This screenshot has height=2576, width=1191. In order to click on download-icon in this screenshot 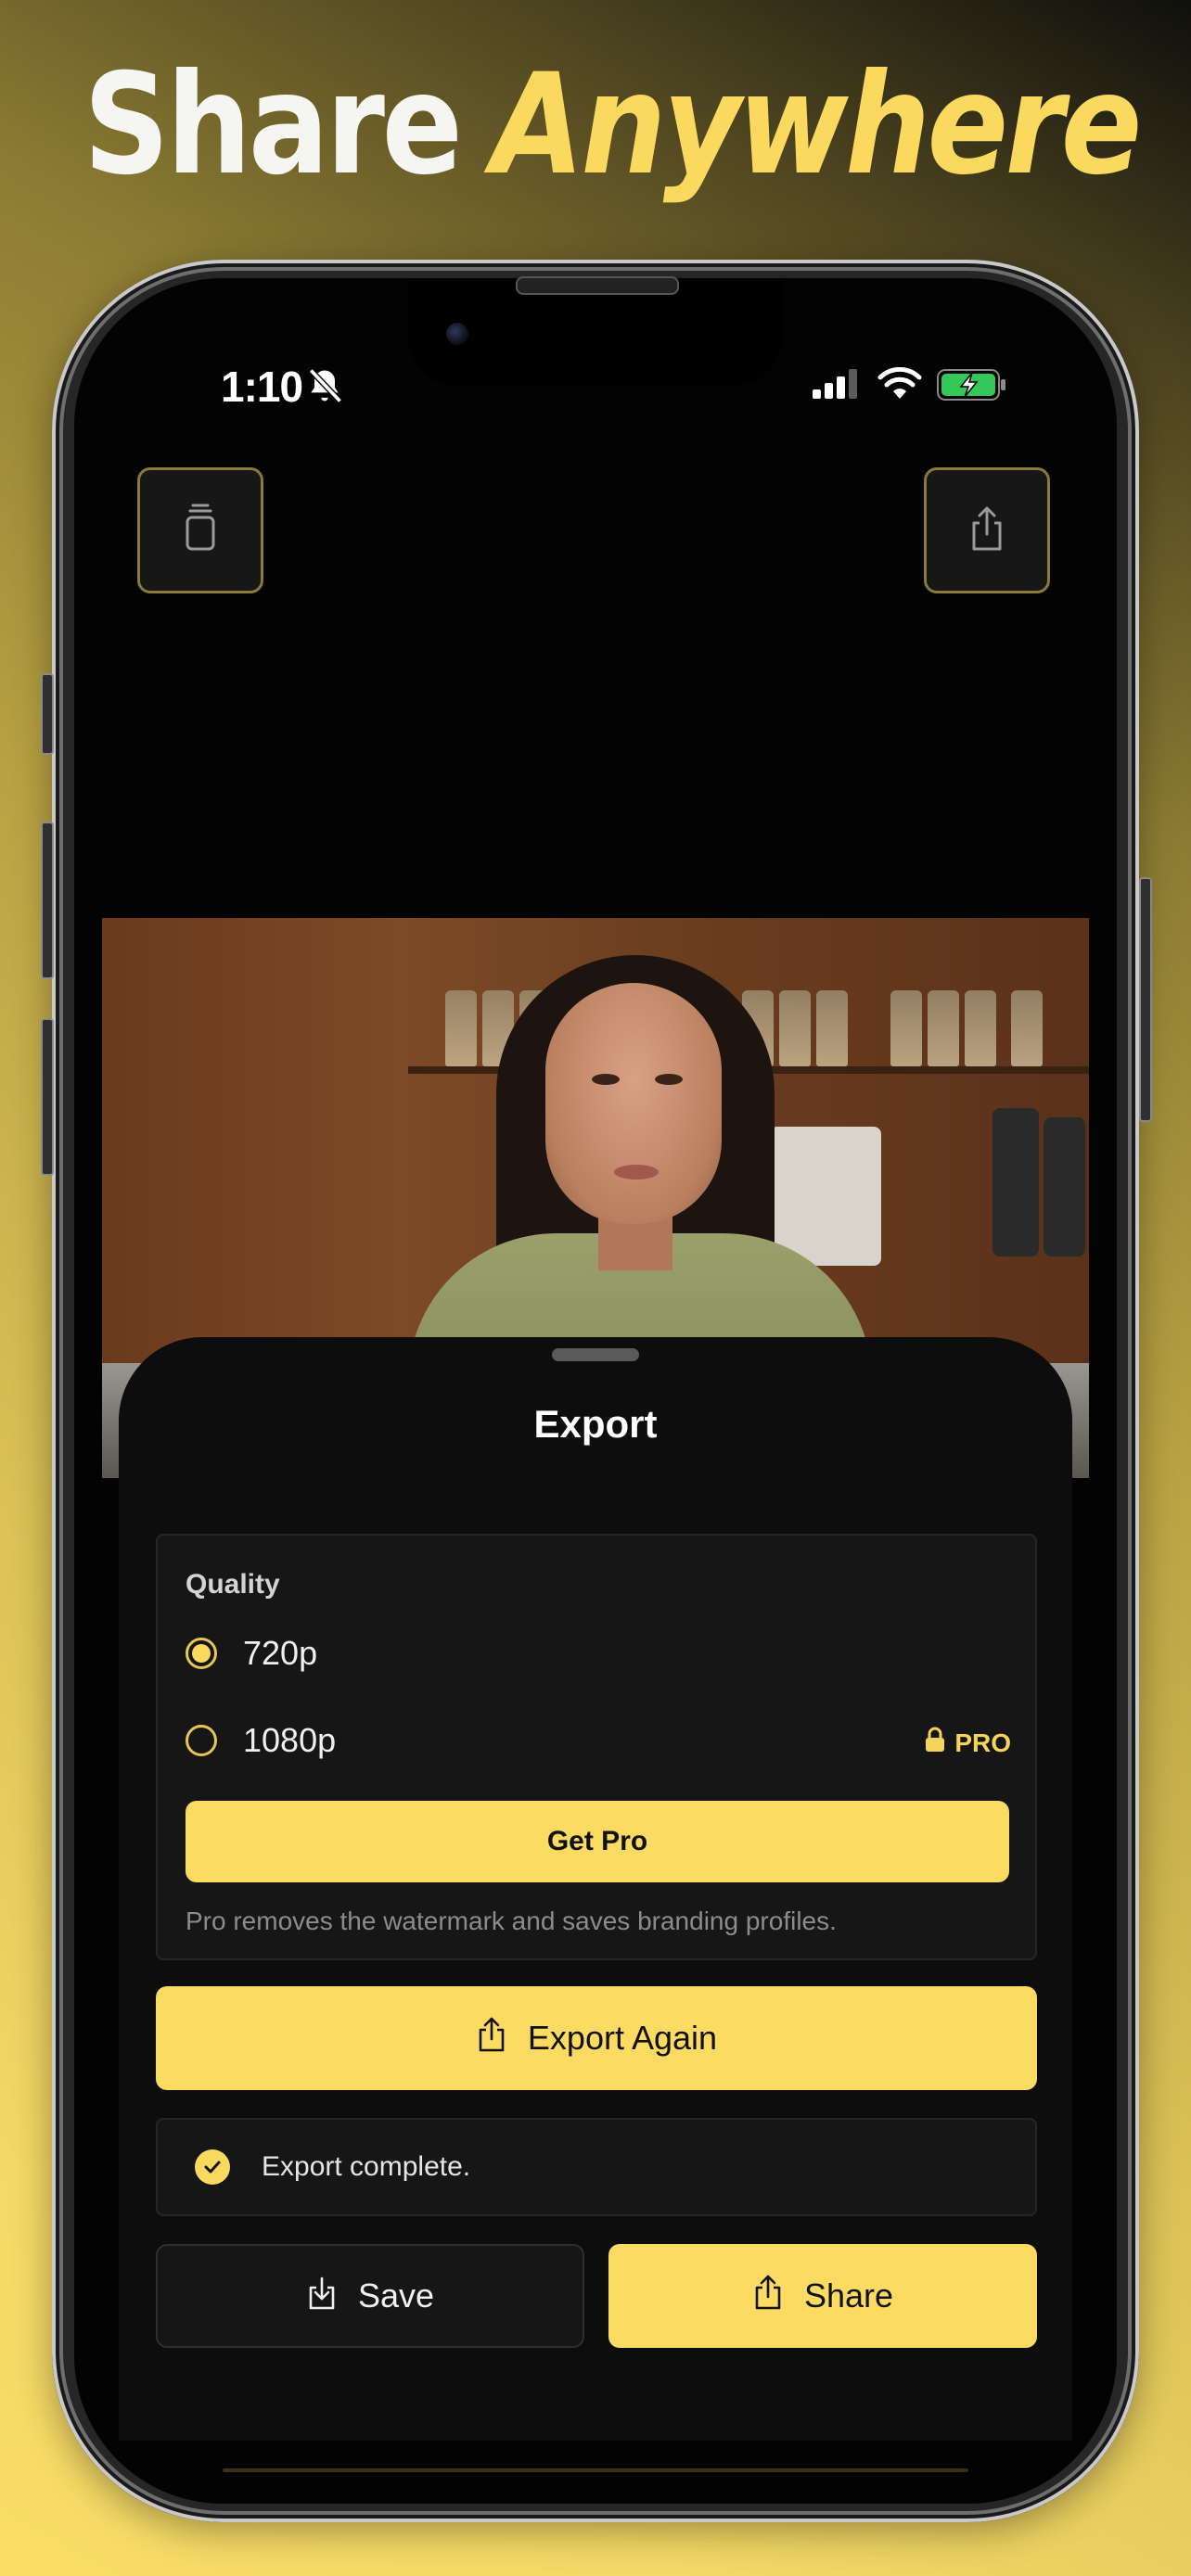, I will do `click(322, 2297)`.